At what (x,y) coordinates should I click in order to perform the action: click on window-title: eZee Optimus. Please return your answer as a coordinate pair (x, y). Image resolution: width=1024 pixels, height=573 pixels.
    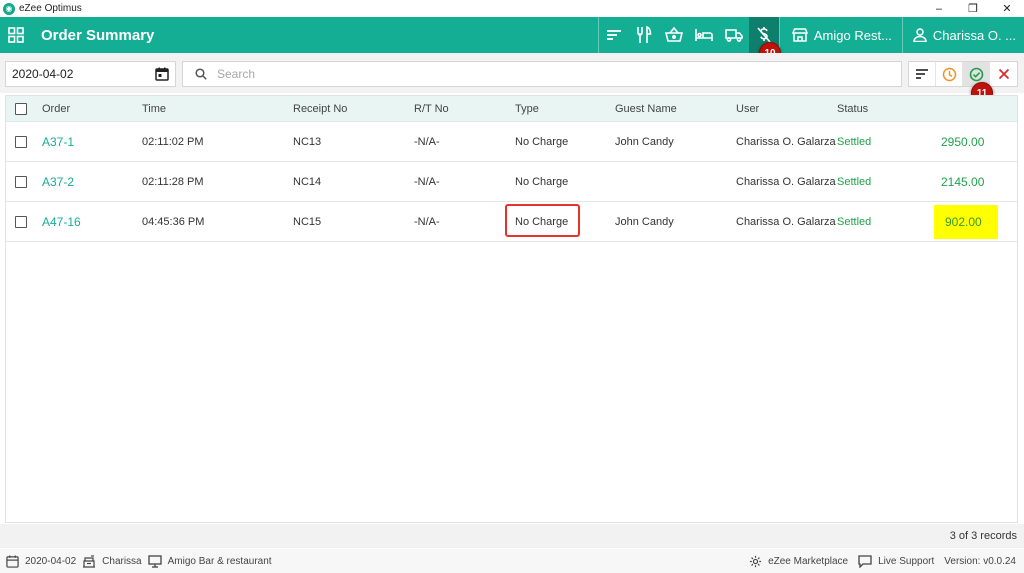
    Looking at the image, I should click on (50, 8).